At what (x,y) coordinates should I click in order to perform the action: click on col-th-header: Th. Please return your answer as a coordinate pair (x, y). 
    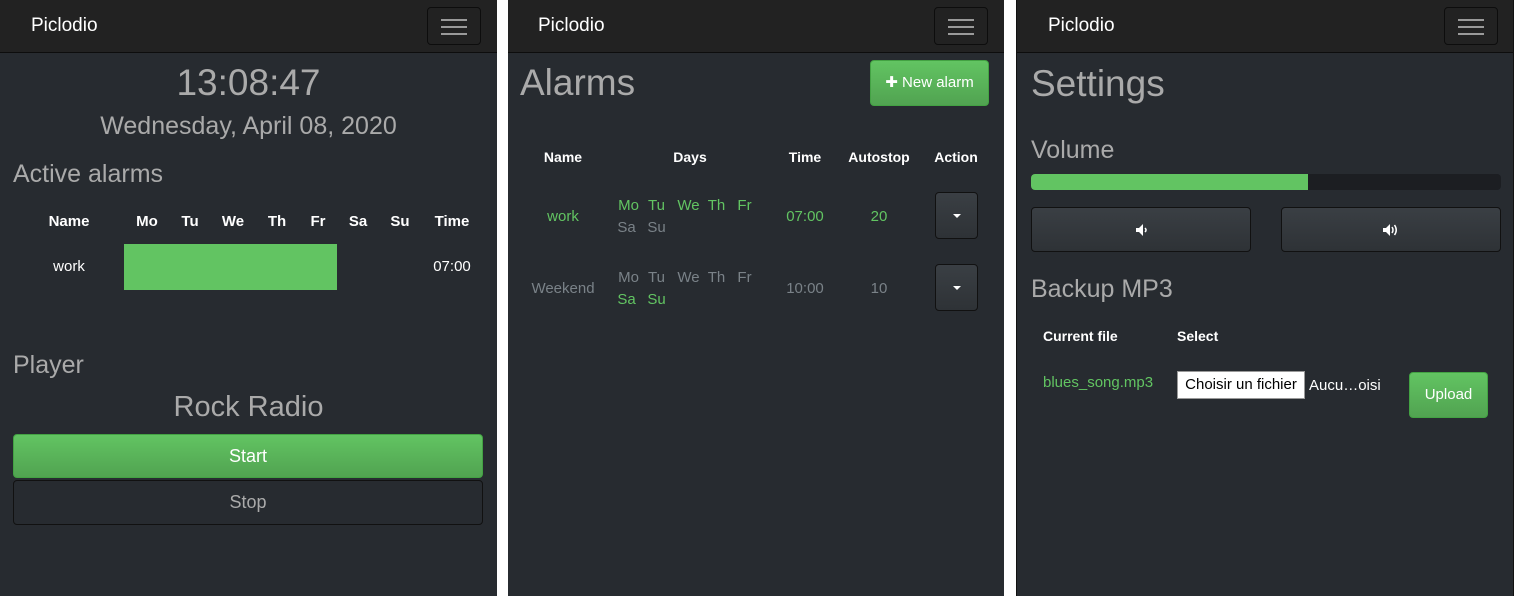
    Looking at the image, I should click on (277, 221).